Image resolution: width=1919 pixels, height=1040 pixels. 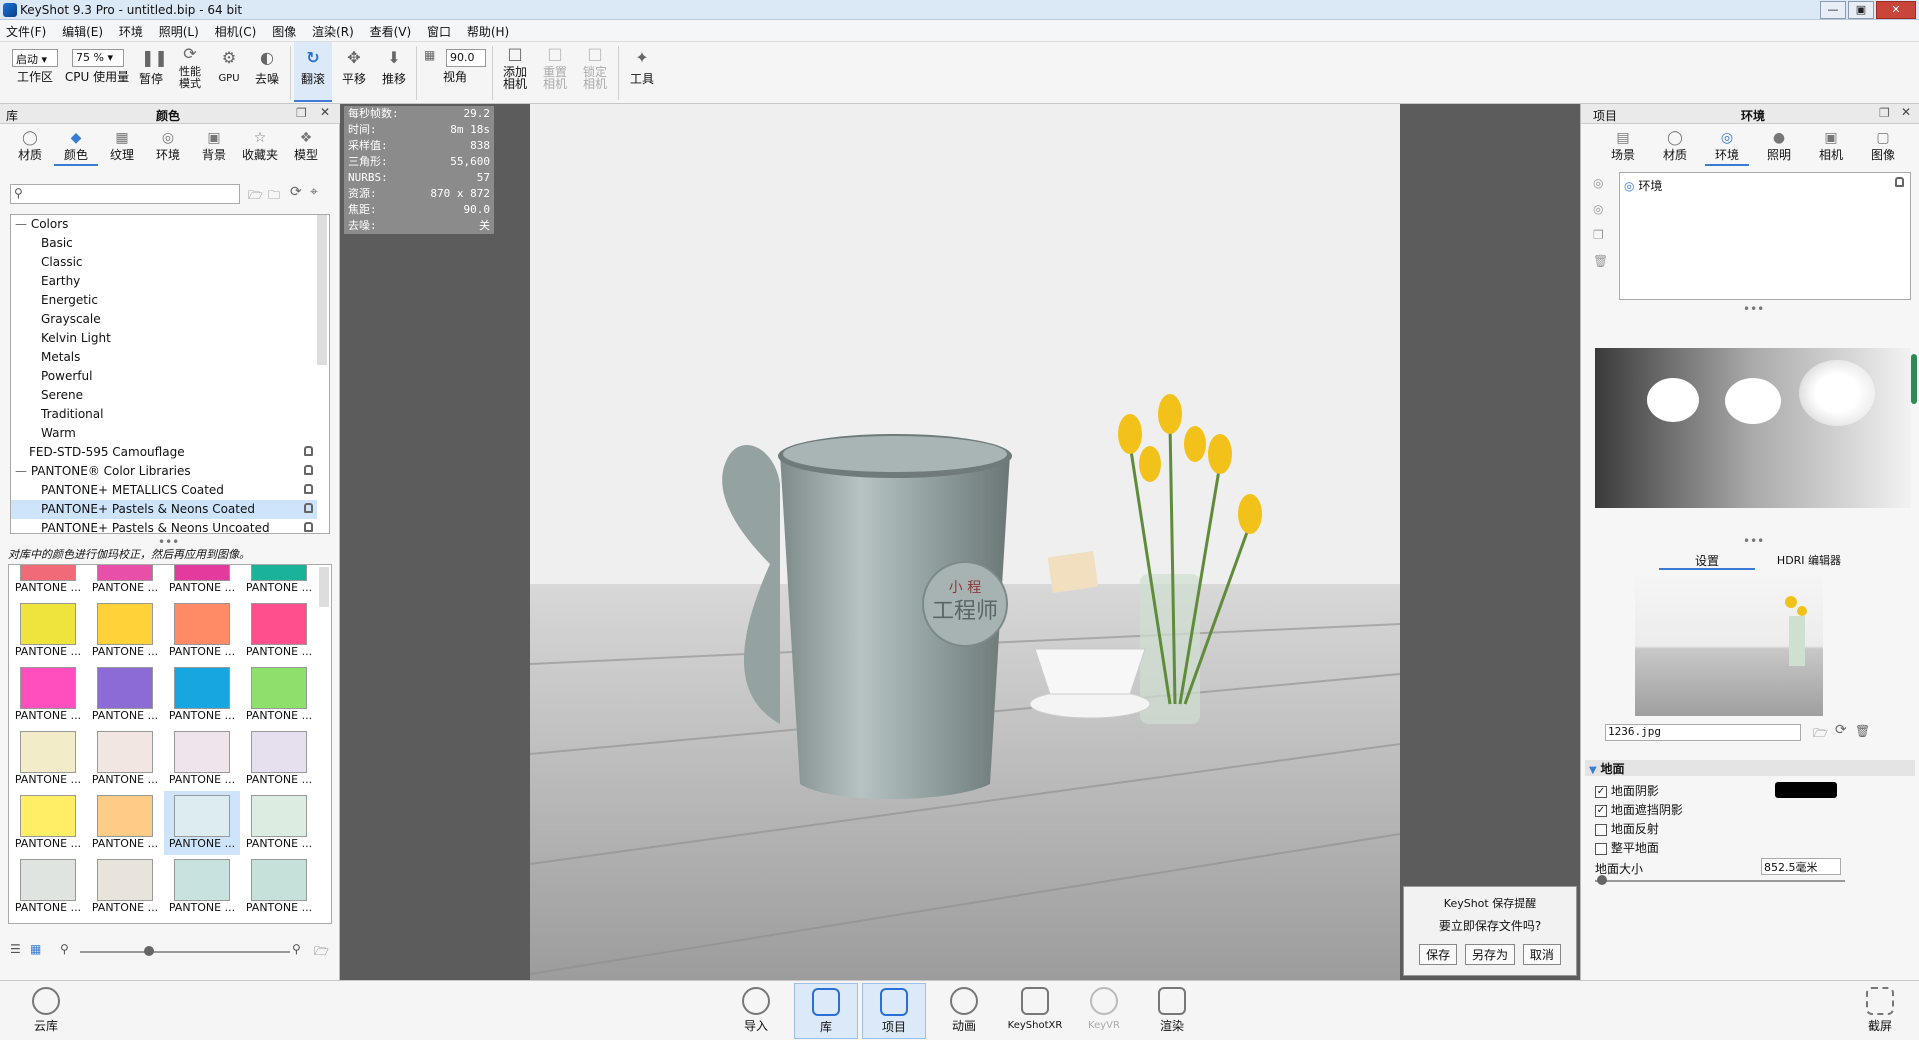 What do you see at coordinates (1750, 768) in the screenshot?
I see `ground-section-header: ▼ 地面` at bounding box center [1750, 768].